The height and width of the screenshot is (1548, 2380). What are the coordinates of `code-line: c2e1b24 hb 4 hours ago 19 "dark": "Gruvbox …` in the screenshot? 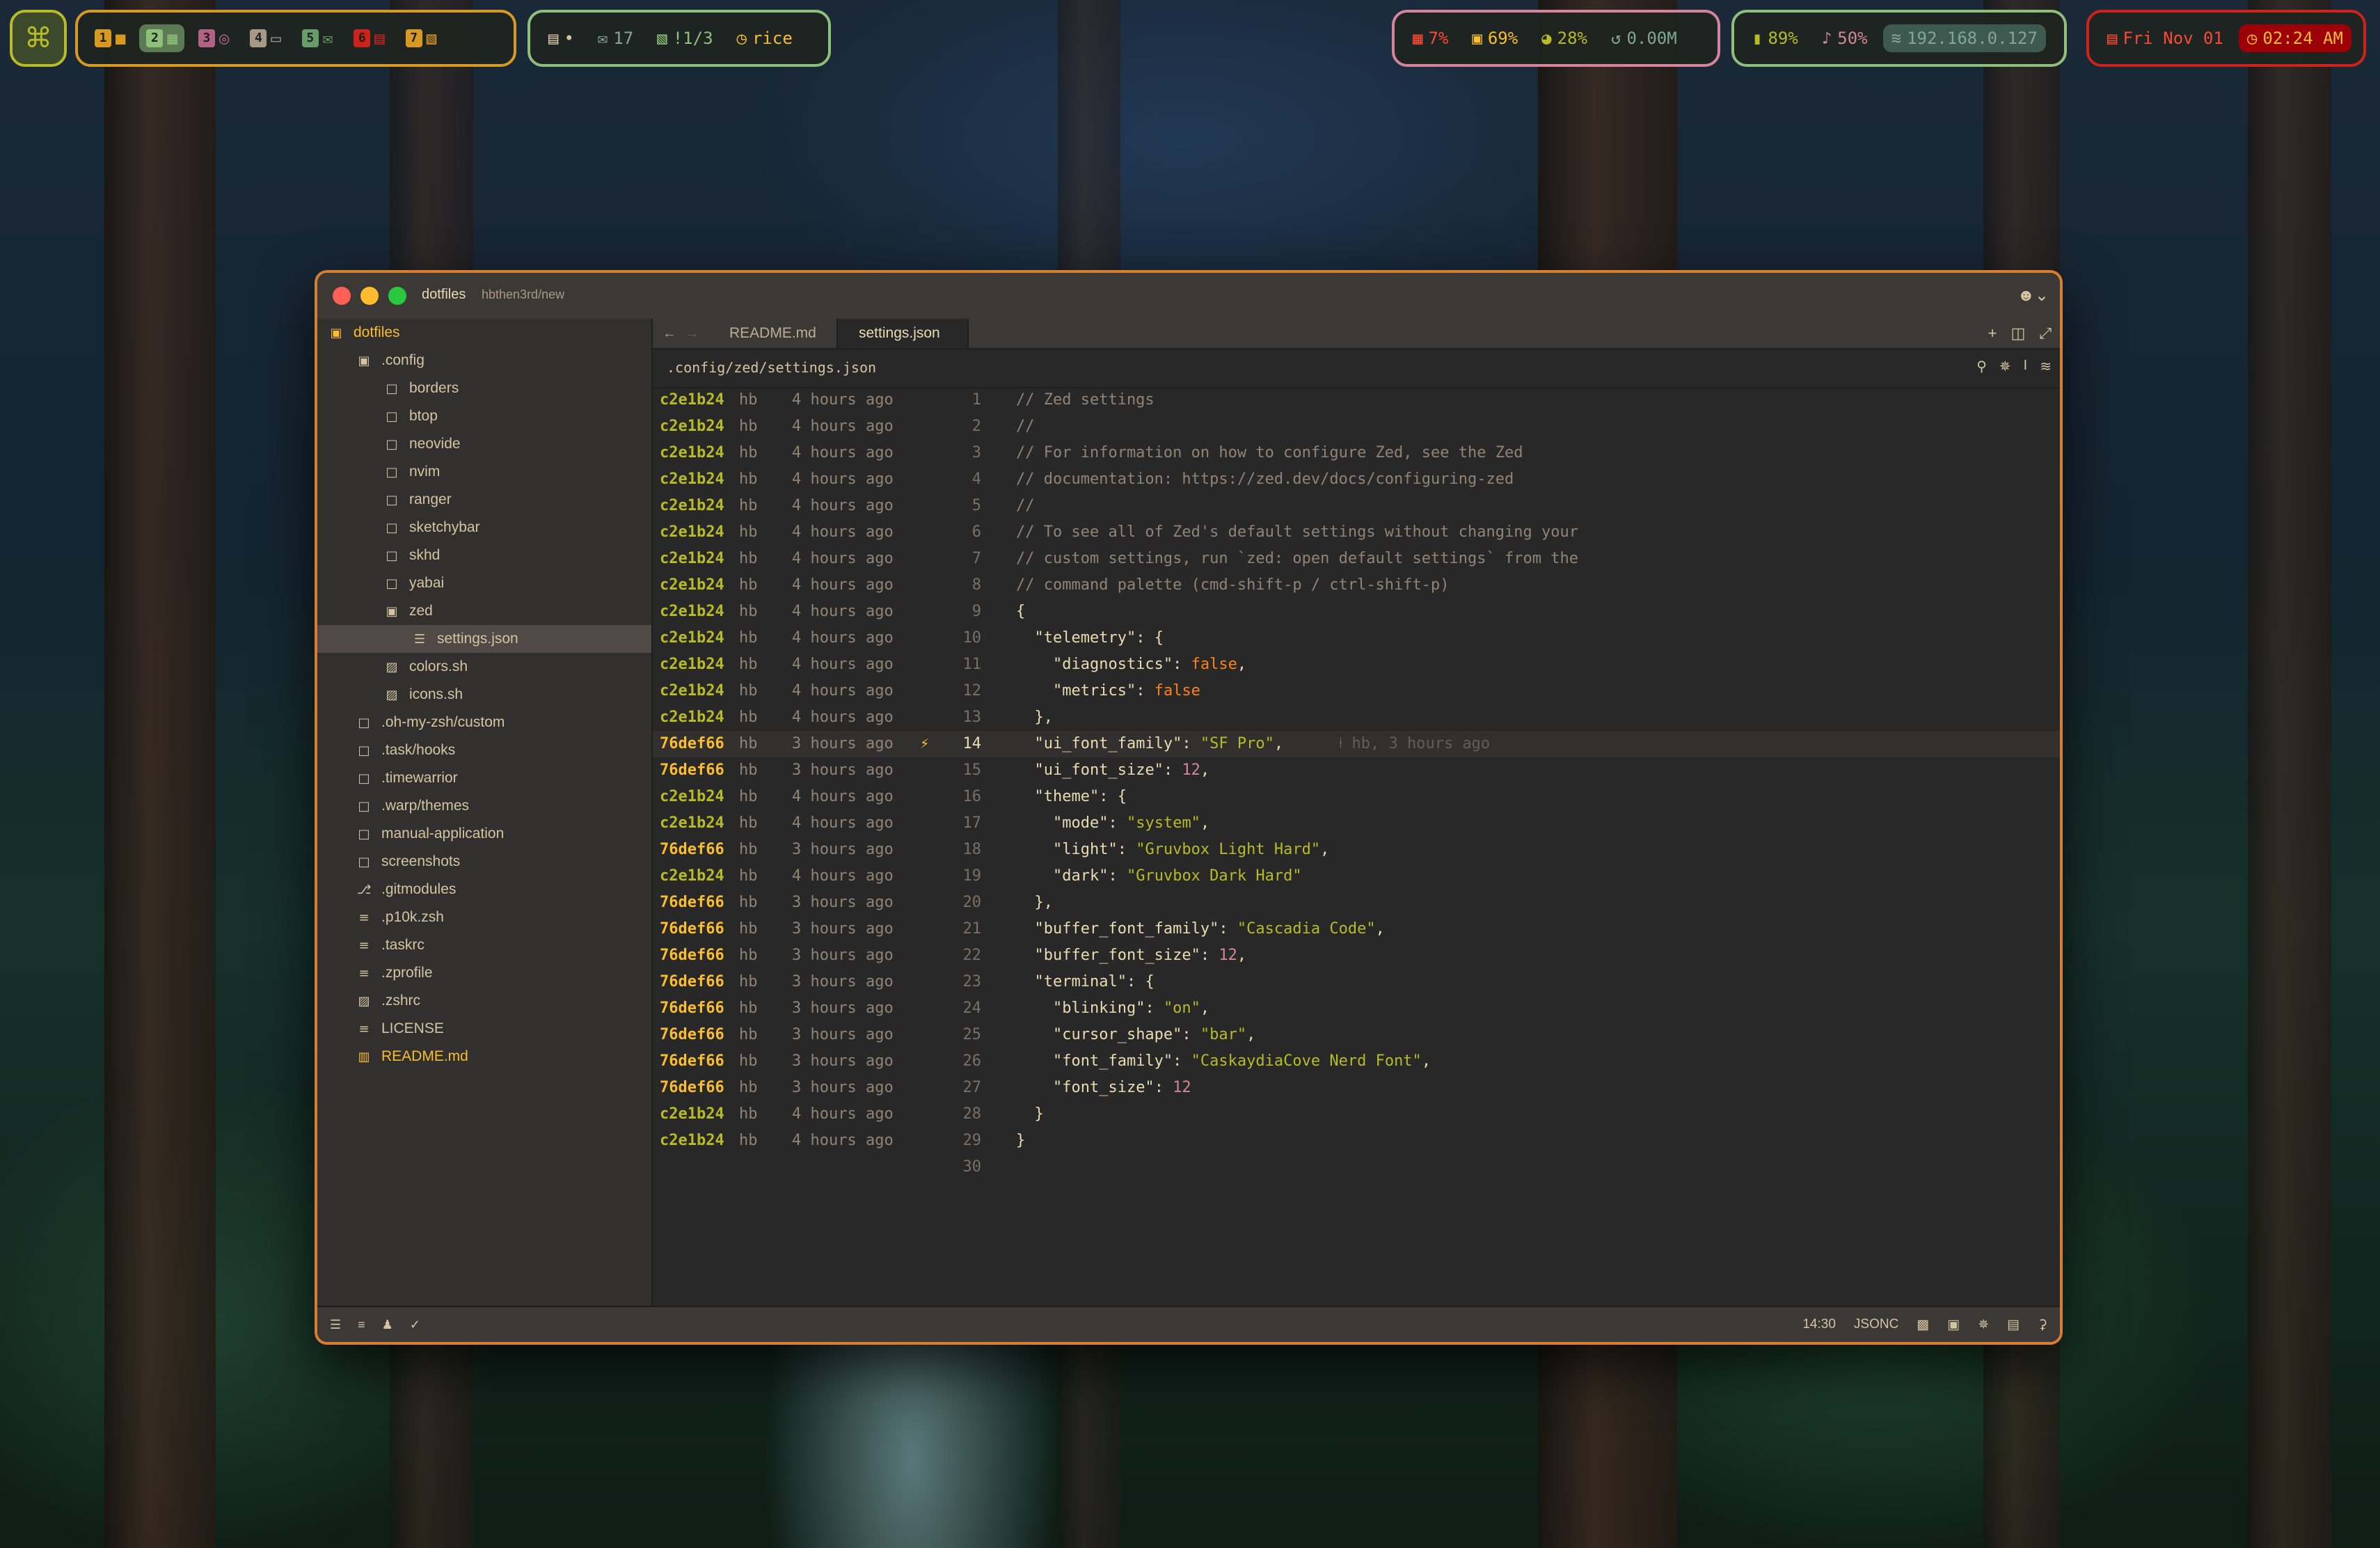 It's located at (1356, 876).